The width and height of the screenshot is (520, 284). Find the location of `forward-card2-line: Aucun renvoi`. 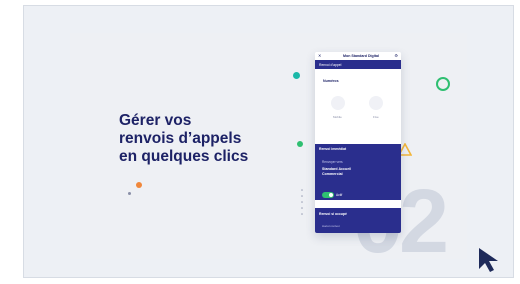

forward-card2-line: Aucun renvoi is located at coordinates (331, 226).